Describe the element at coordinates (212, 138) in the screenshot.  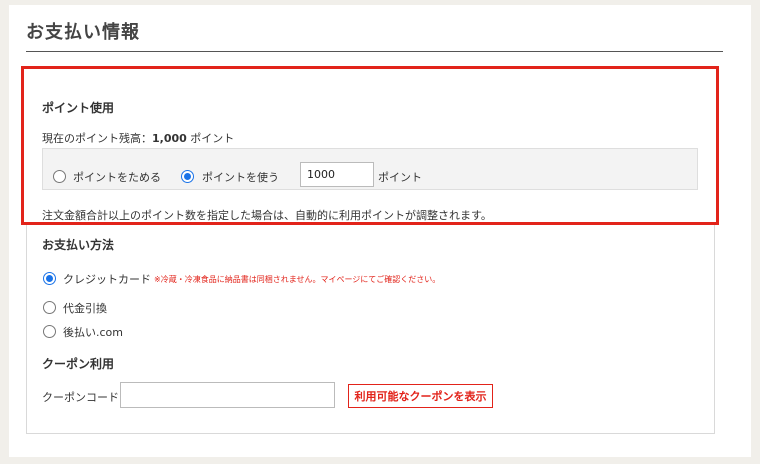
I see `points-balance-unit: ポイント` at that location.